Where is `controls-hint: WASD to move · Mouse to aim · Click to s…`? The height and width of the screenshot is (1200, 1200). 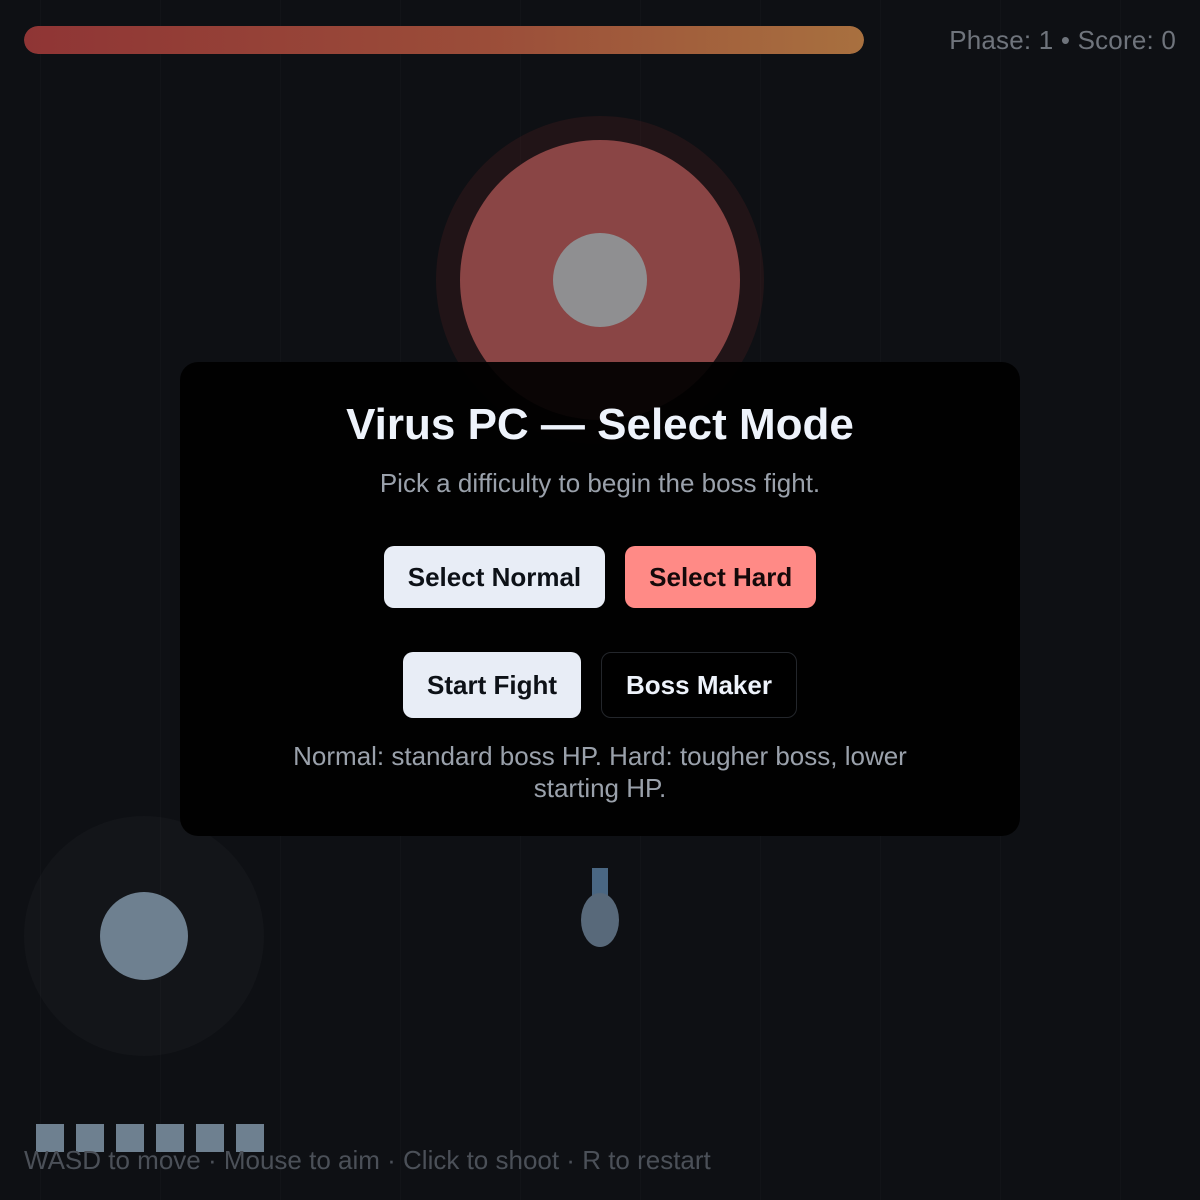
controls-hint: WASD to move · Mouse to aim · Click to s… is located at coordinates (367, 1160).